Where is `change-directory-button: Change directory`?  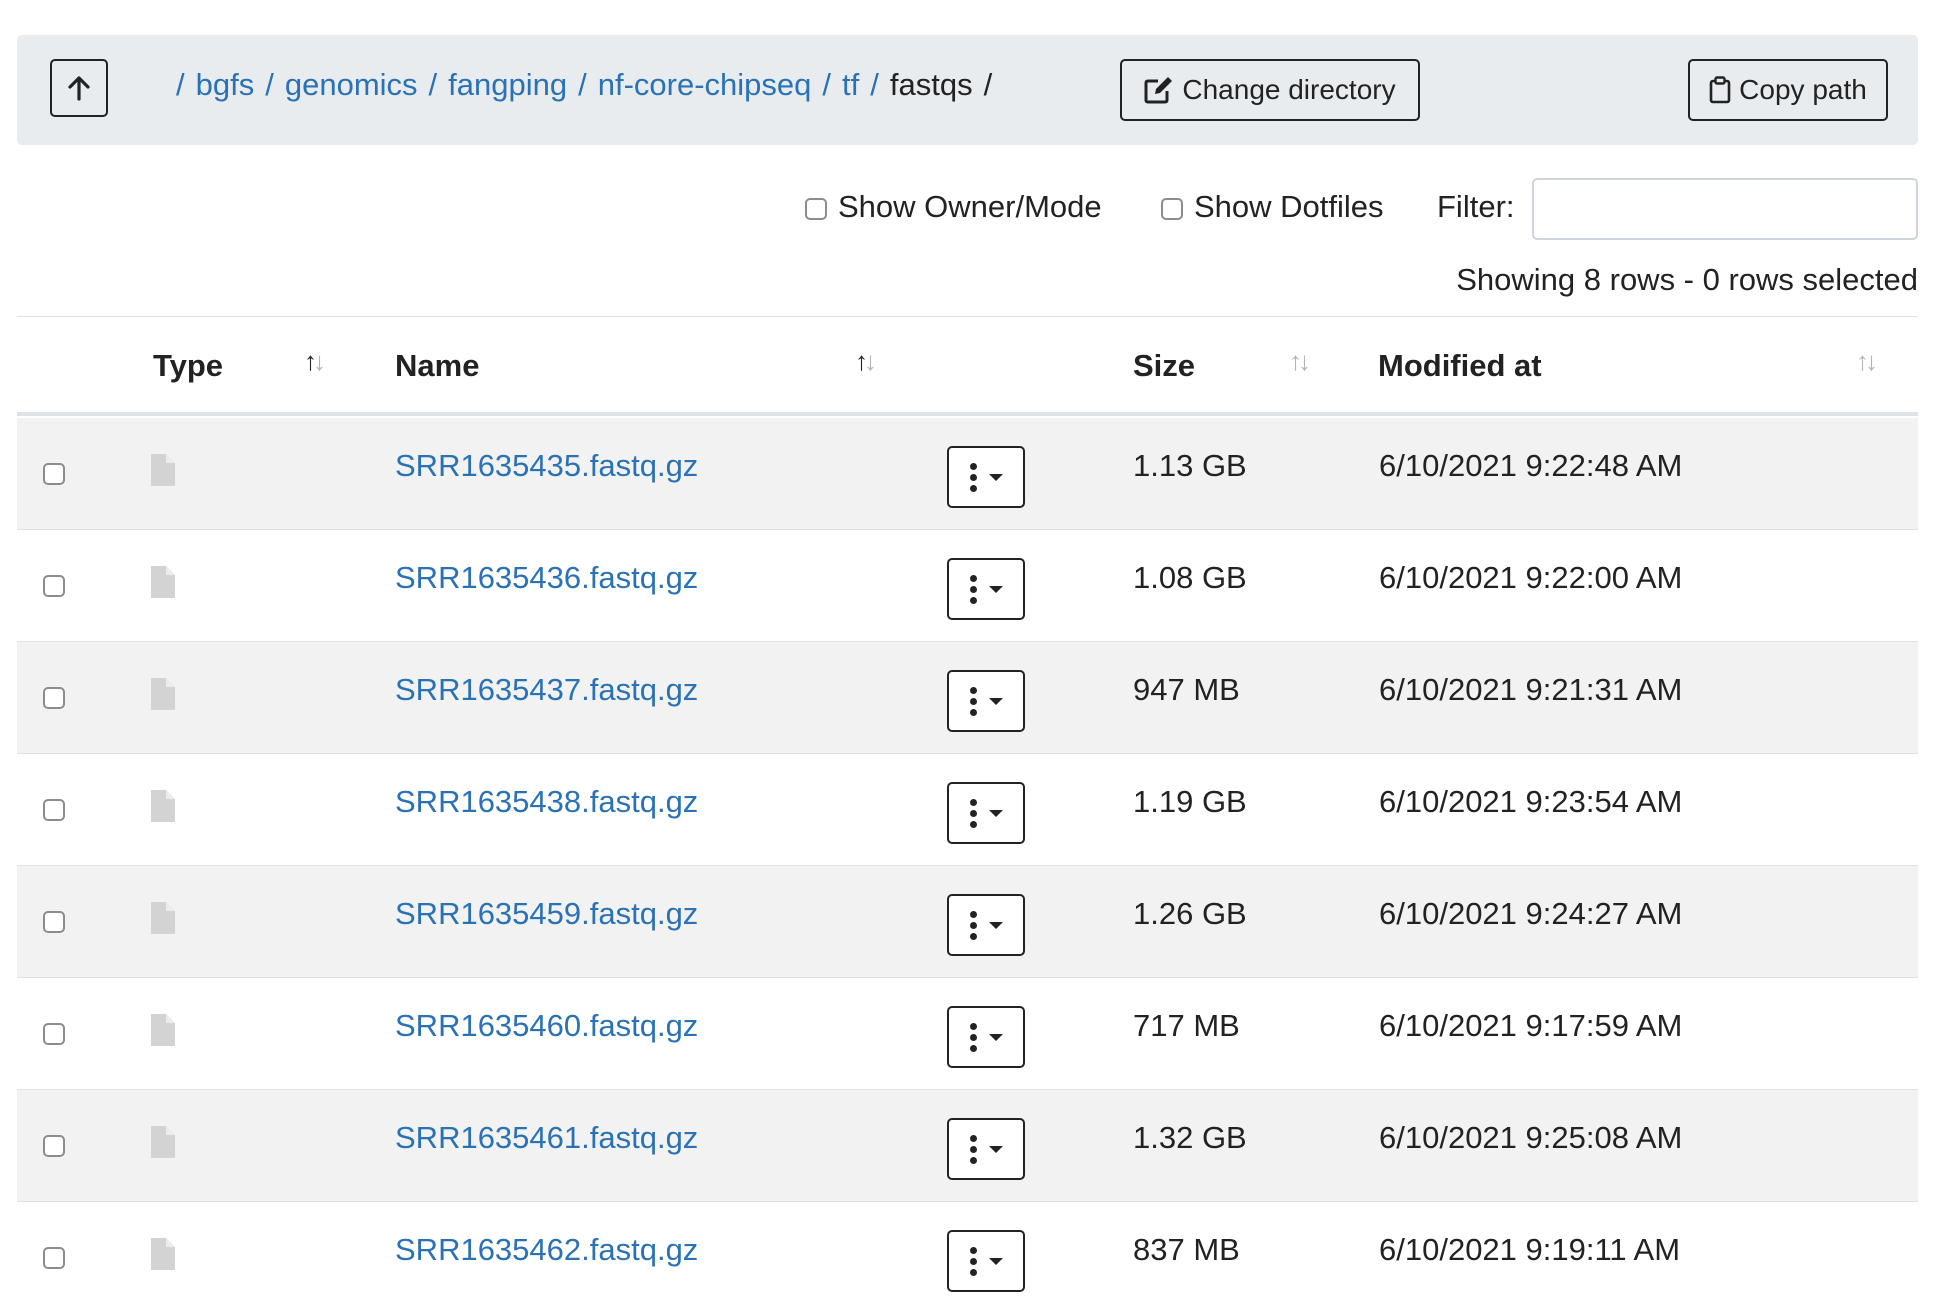
change-directory-button: Change directory is located at coordinates (1270, 90).